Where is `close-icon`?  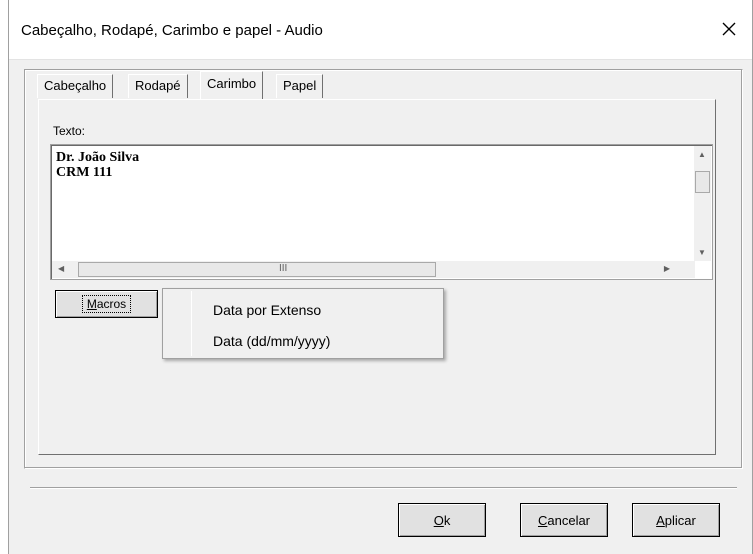
close-icon is located at coordinates (729, 29).